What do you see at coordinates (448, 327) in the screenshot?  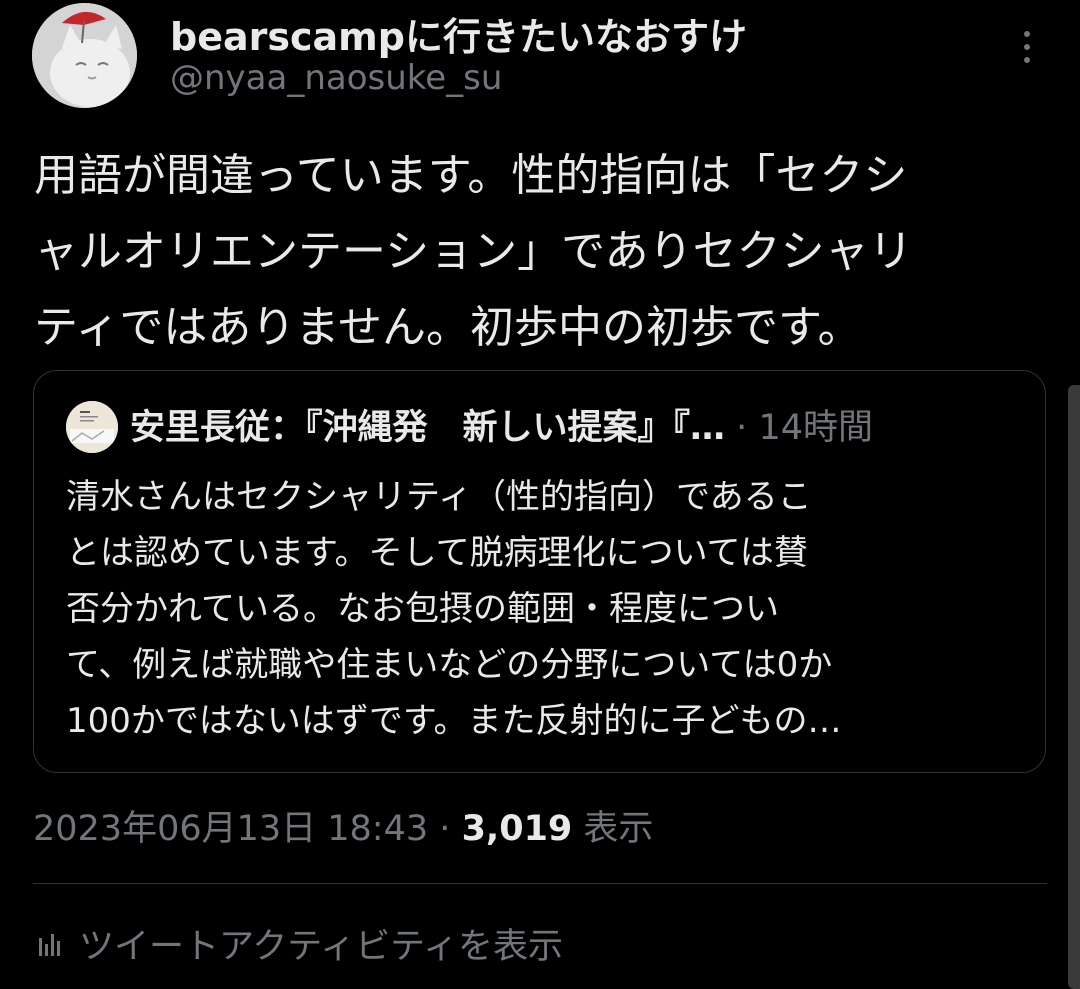 I see `tweet-text-line: ティではありません。初歩中の初歩です。` at bounding box center [448, 327].